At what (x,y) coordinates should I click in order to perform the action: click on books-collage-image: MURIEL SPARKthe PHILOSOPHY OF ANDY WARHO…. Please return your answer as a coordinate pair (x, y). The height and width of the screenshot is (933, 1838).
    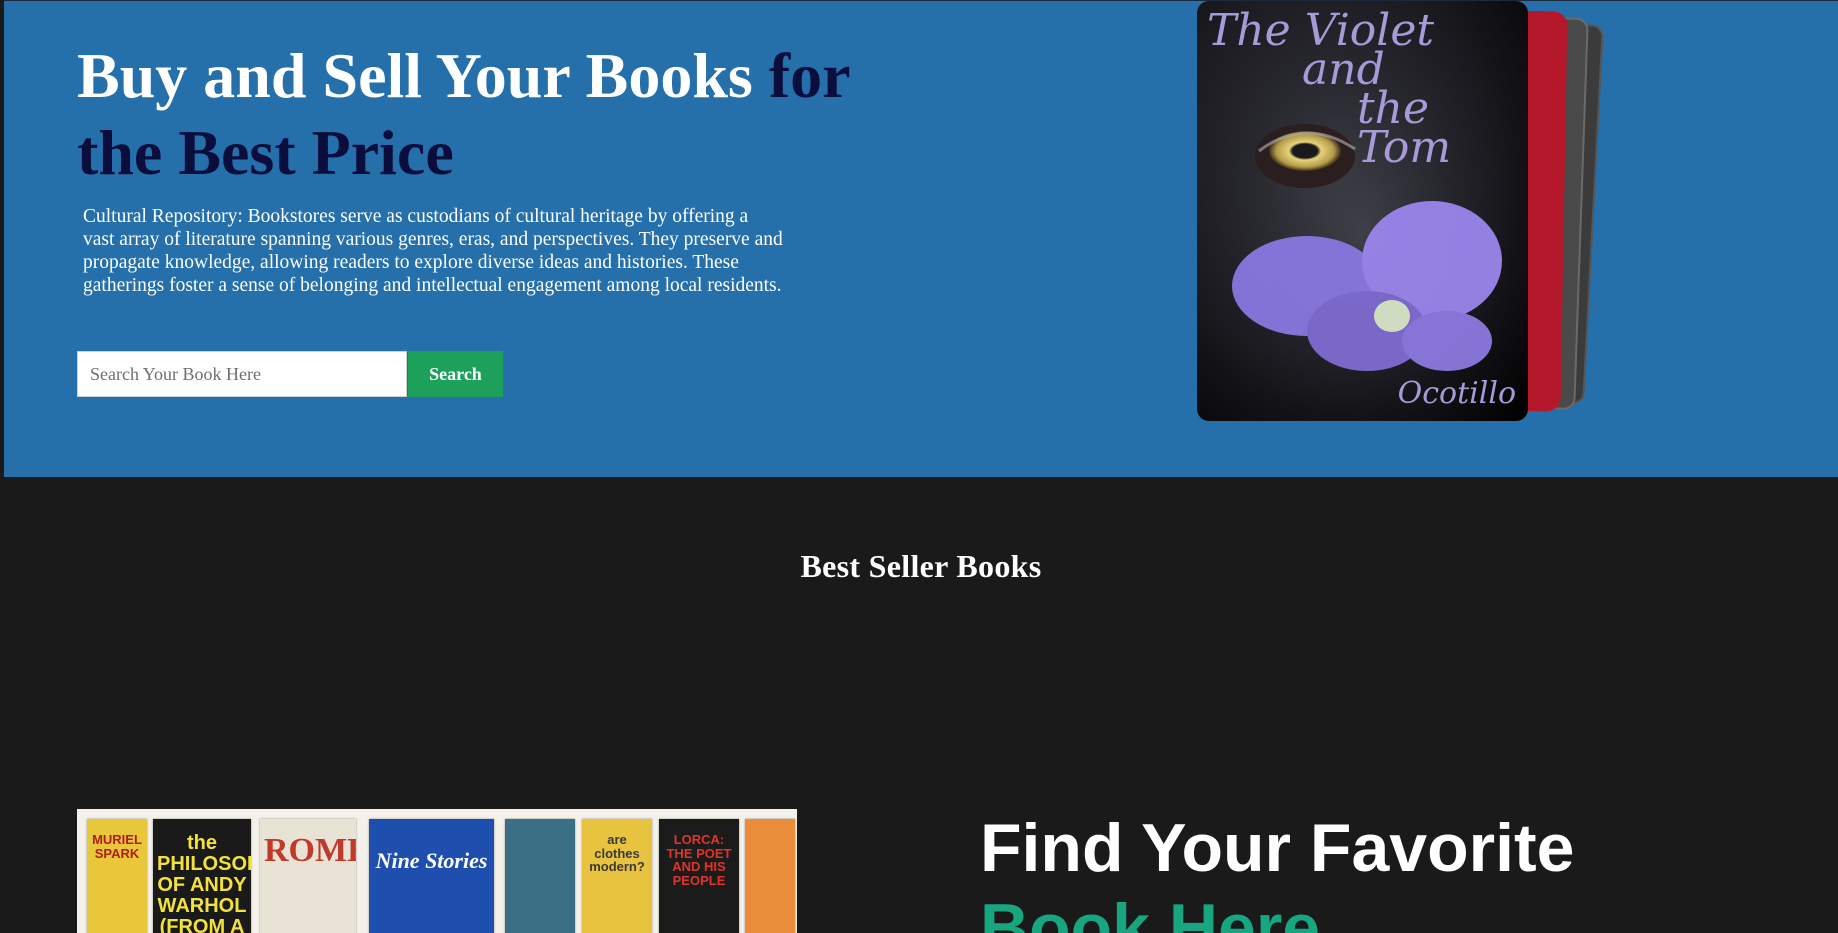
    Looking at the image, I should click on (437, 871).